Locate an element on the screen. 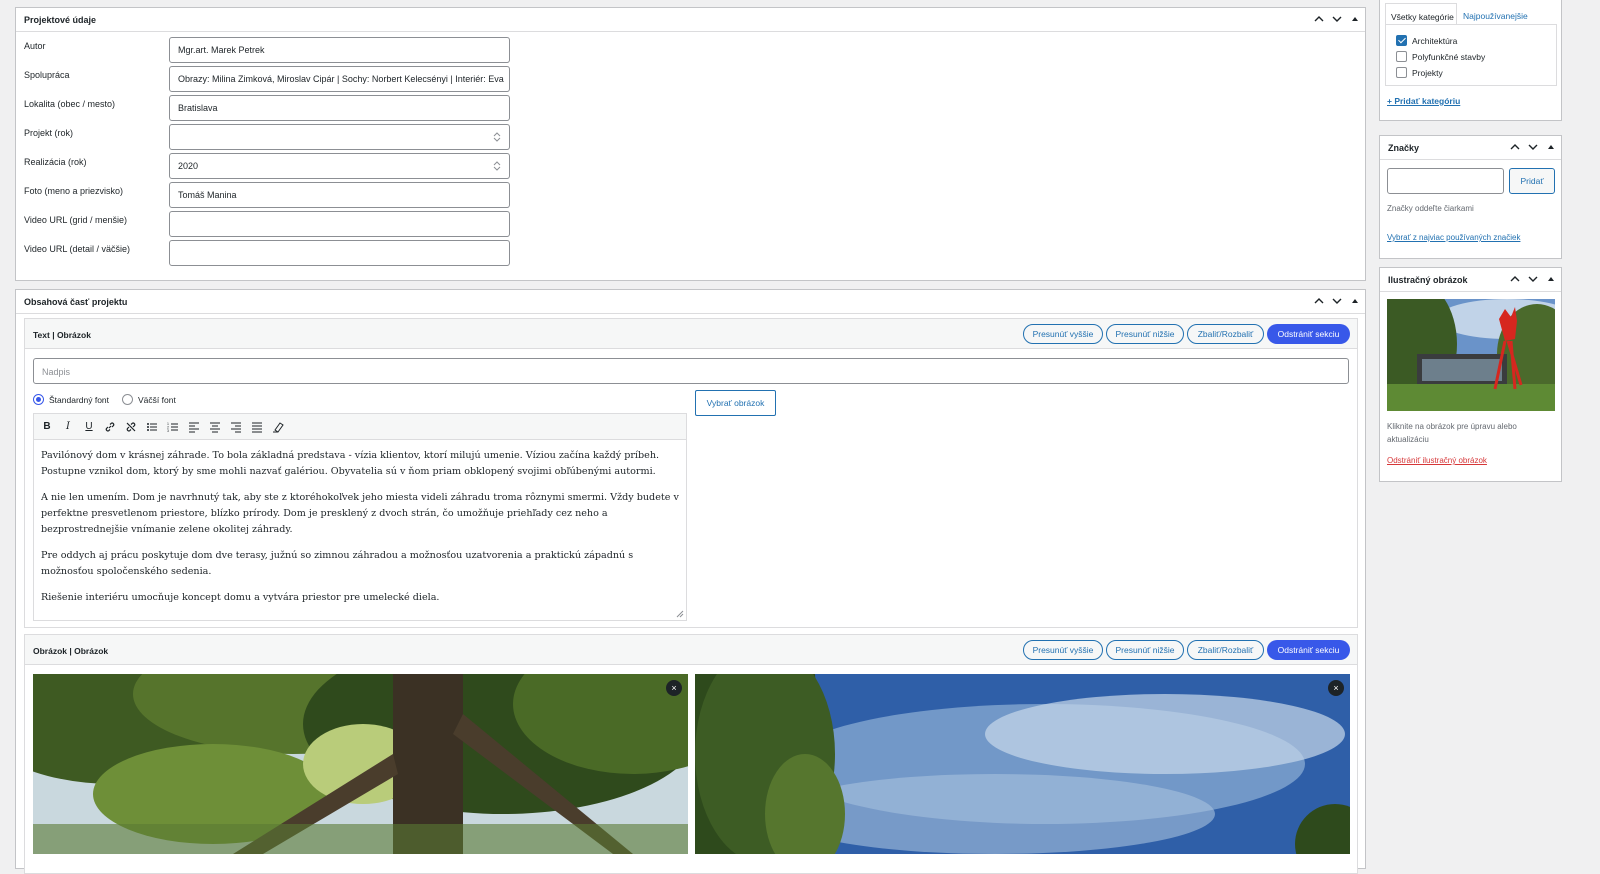  section-title: Text | Obrázok is located at coordinates (62, 335).